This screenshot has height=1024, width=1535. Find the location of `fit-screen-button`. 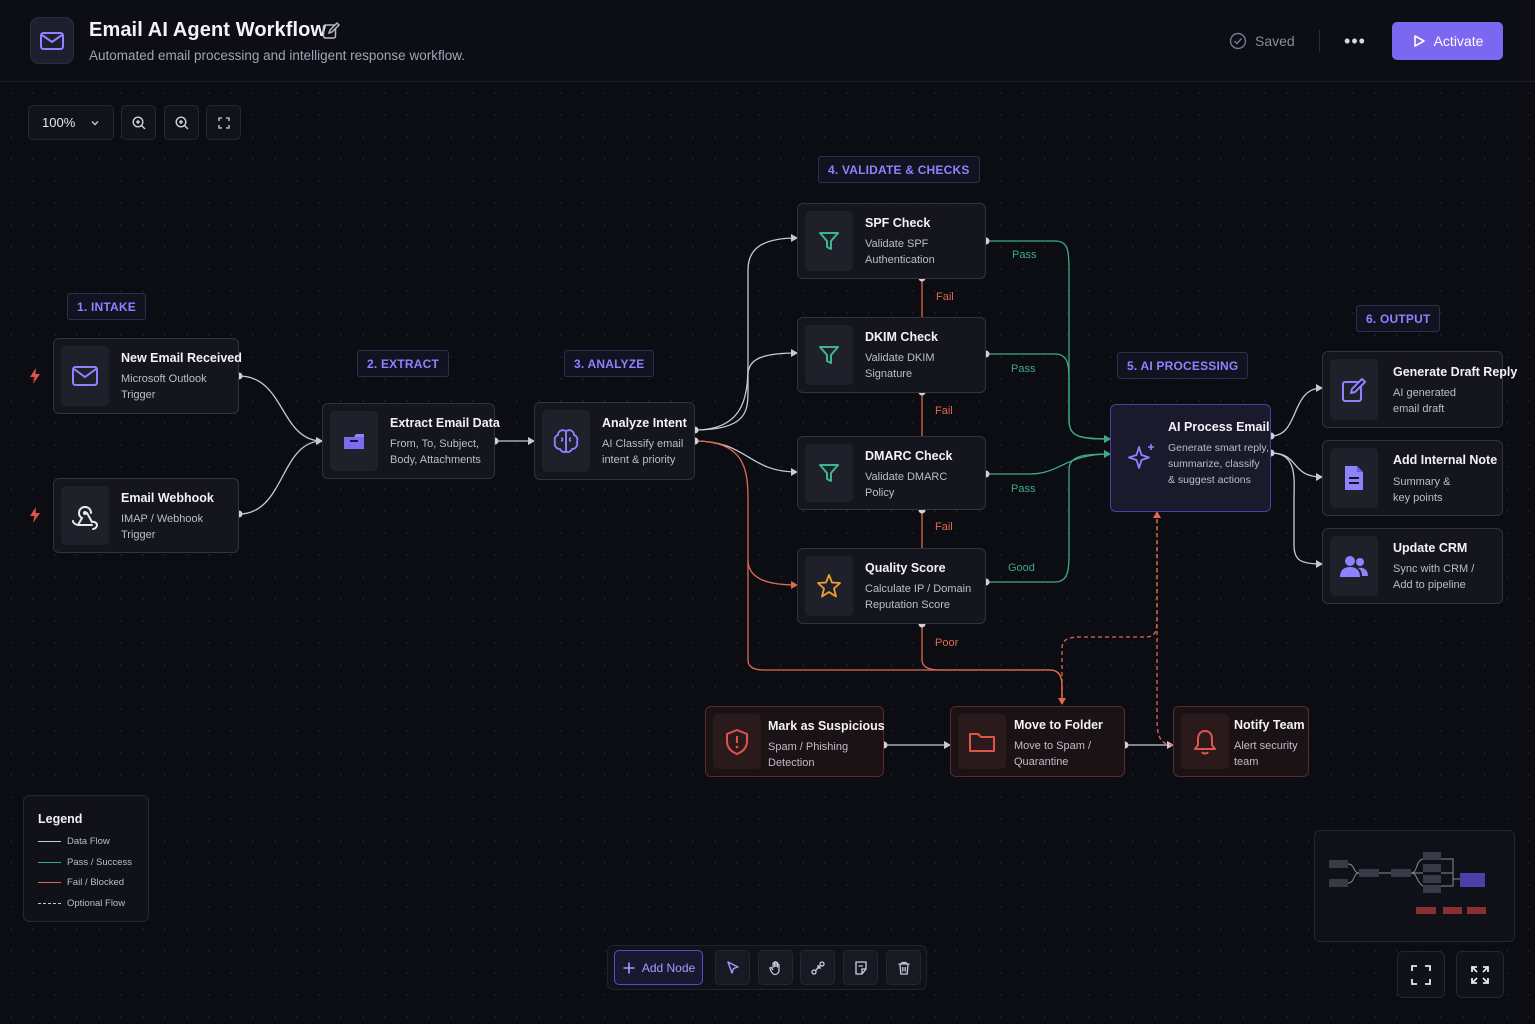

fit-screen-button is located at coordinates (1421, 974).